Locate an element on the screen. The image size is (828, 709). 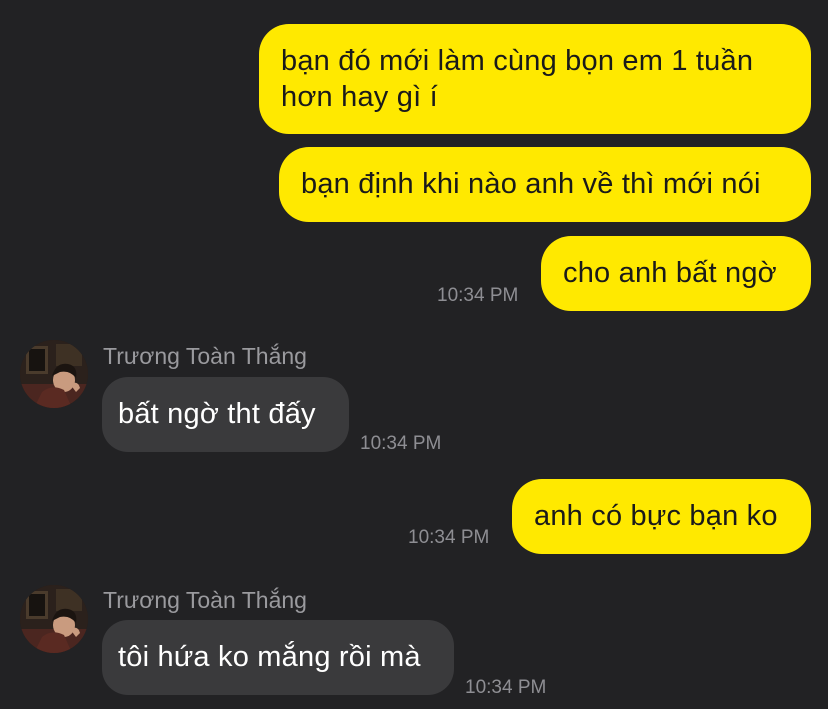
incoming-message-bubble: tôi hứa ko mắng rồi mà is located at coordinates (278, 657).